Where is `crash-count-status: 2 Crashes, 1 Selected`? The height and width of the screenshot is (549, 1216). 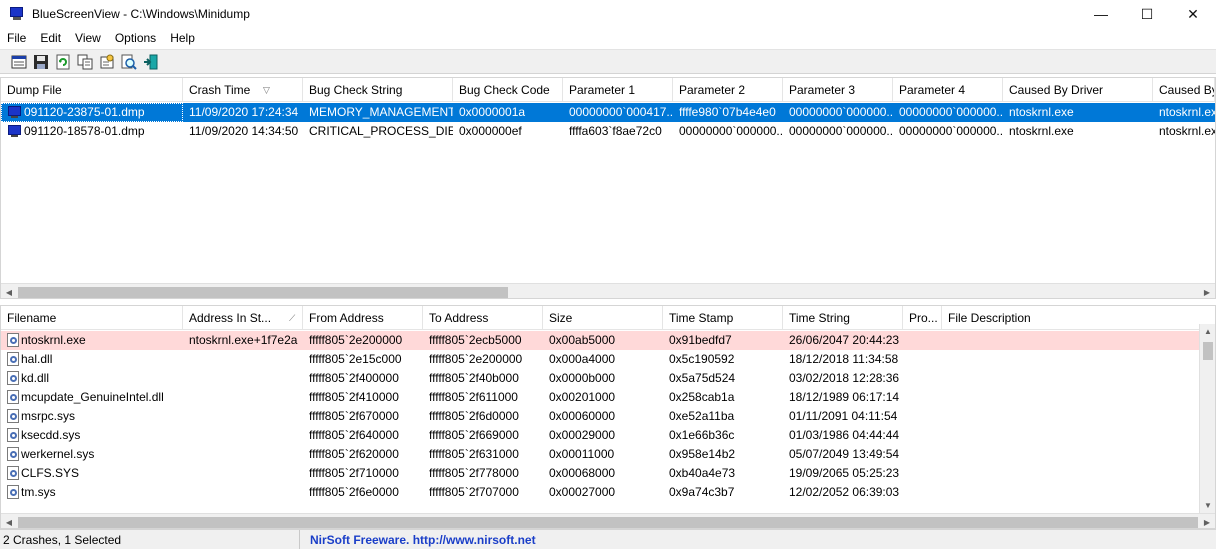 crash-count-status: 2 Crashes, 1 Selected is located at coordinates (150, 539).